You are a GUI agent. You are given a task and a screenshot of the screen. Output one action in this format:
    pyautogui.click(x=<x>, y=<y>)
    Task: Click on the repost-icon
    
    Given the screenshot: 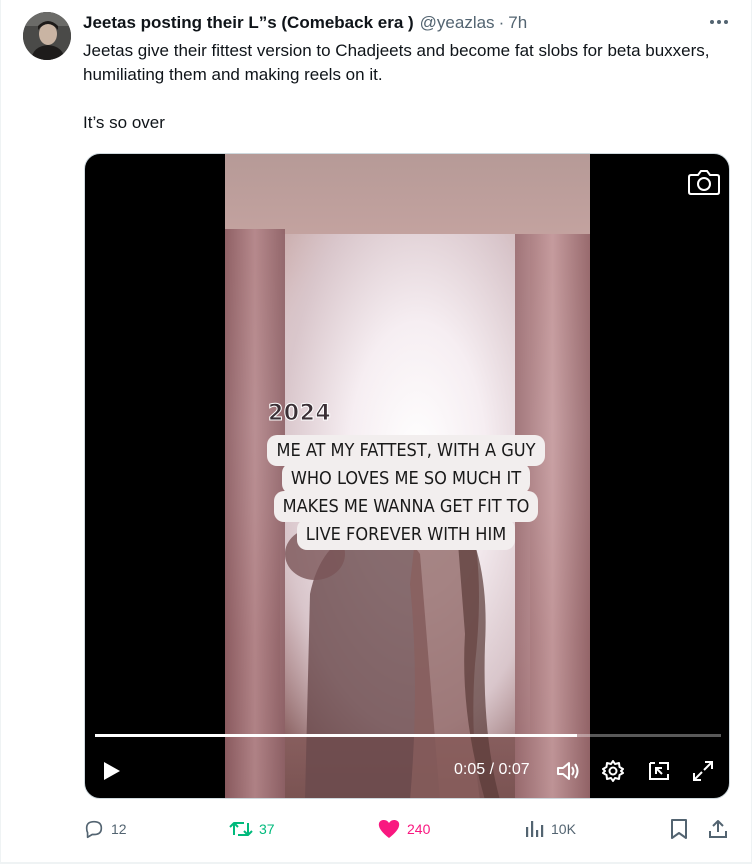 What is the action you would take?
    pyautogui.click(x=241, y=829)
    